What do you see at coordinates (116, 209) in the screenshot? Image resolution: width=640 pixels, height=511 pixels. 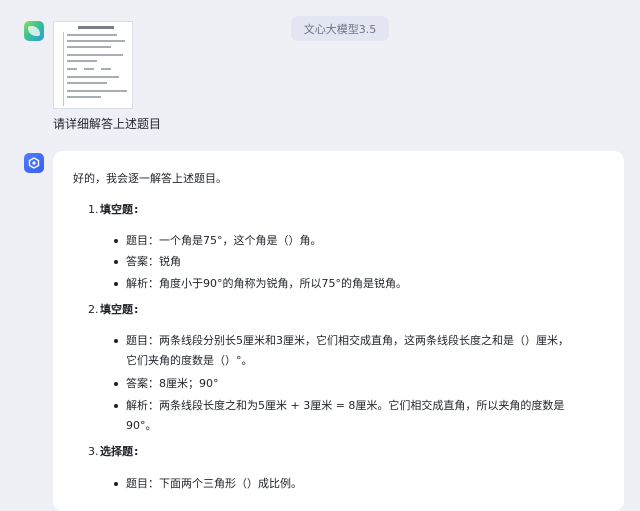 I see `q1-type: 填空题` at bounding box center [116, 209].